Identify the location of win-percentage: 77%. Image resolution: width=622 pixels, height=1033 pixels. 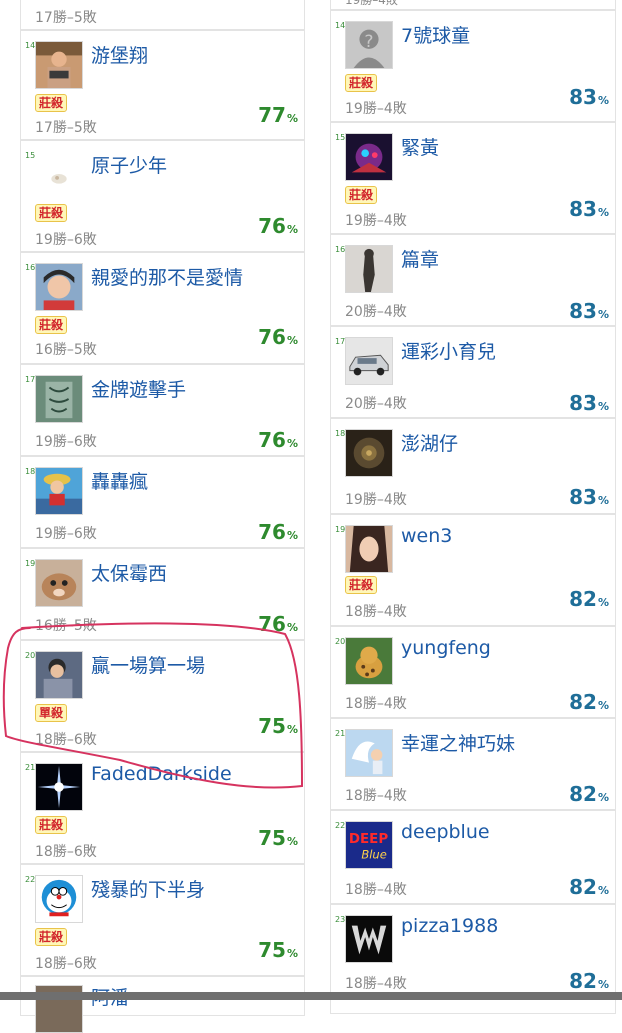
(278, 115).